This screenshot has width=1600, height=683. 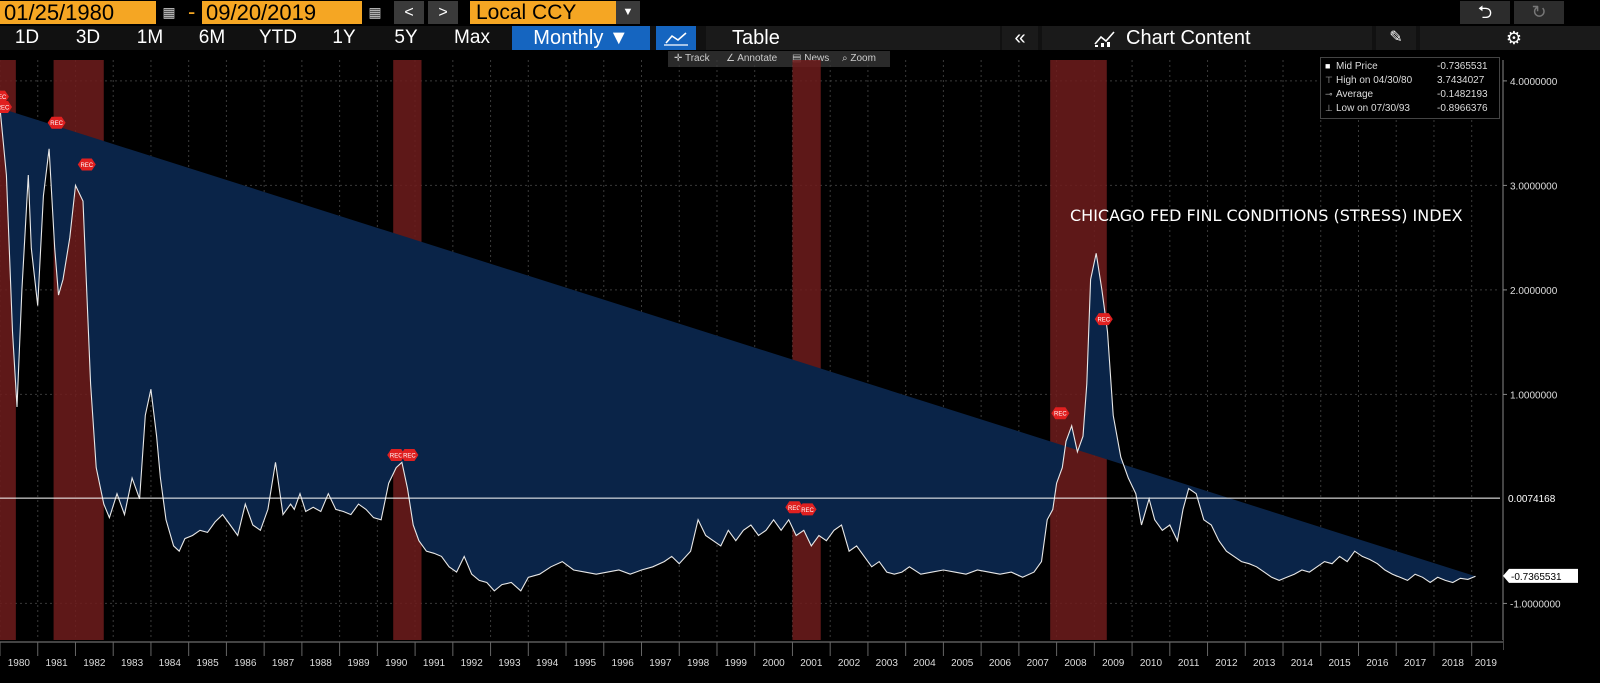 I want to click on x-tick-label: 1983, so click(x=132, y=663).